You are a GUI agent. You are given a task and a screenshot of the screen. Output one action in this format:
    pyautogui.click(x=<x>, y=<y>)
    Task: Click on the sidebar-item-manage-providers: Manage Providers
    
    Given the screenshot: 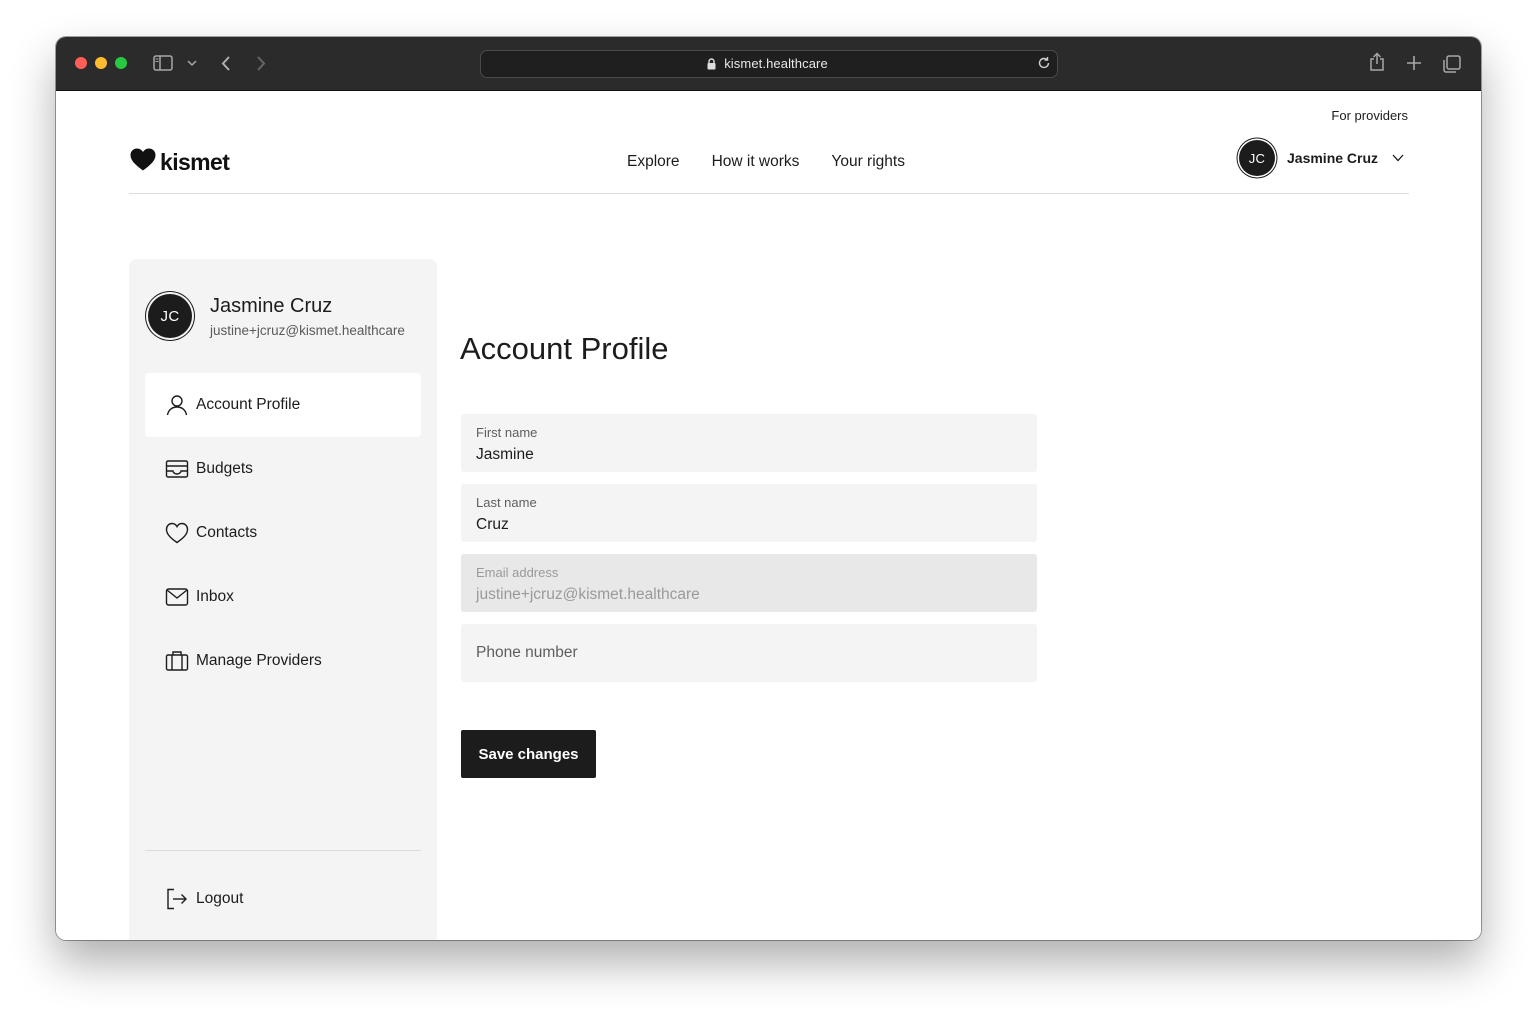 What is the action you would take?
    pyautogui.click(x=283, y=661)
    